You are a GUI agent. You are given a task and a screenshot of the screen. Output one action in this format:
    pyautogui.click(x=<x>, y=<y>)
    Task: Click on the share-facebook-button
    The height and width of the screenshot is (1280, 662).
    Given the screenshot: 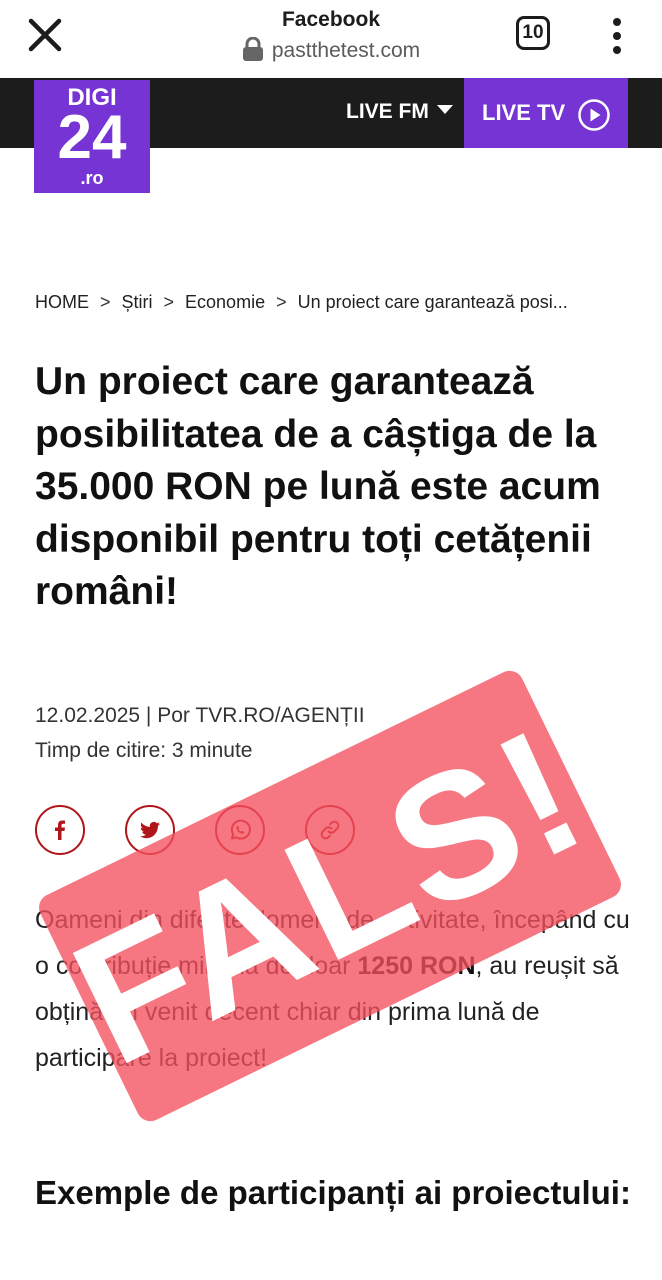 What is the action you would take?
    pyautogui.click(x=60, y=830)
    